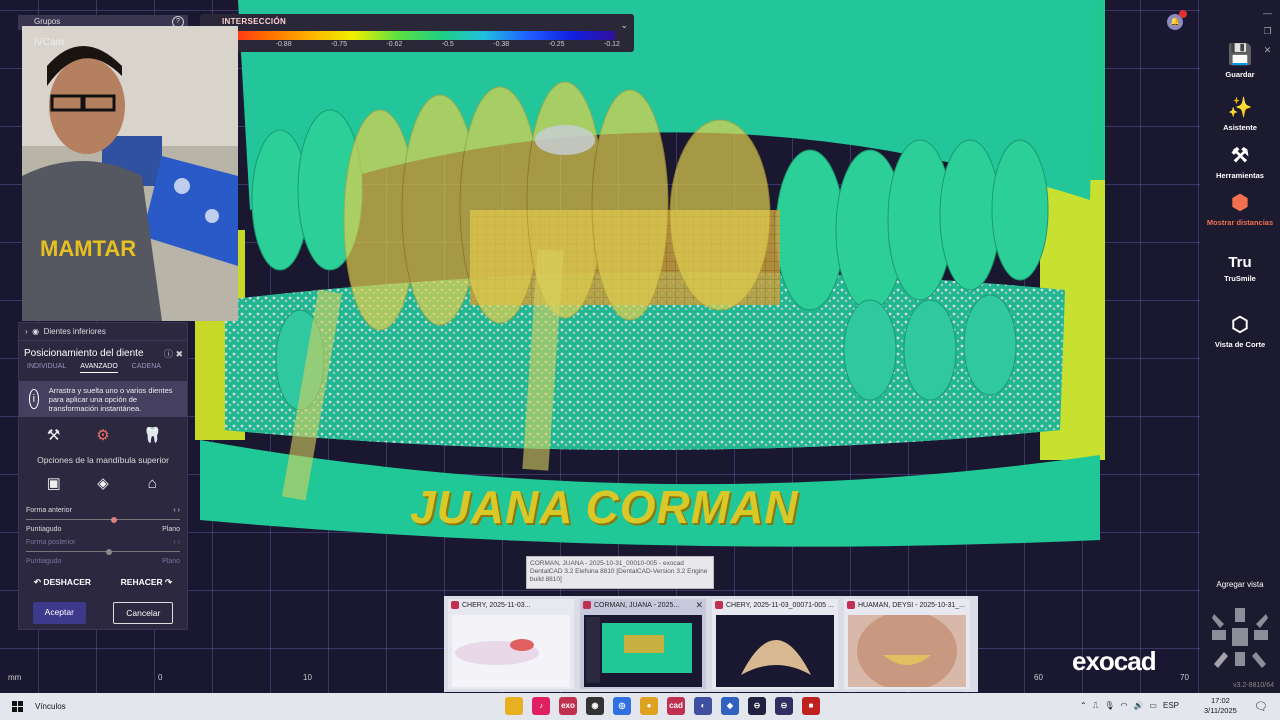 This screenshot has height=720, width=1280. I want to click on panel-title: Posicionamiento del diente, so click(84, 353).